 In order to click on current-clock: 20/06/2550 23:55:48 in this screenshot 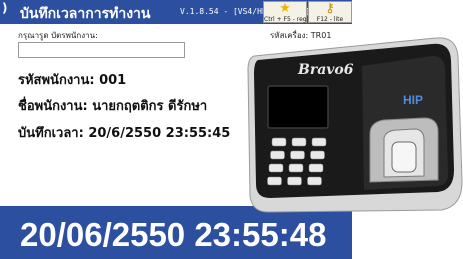, I will do `click(173, 234)`.